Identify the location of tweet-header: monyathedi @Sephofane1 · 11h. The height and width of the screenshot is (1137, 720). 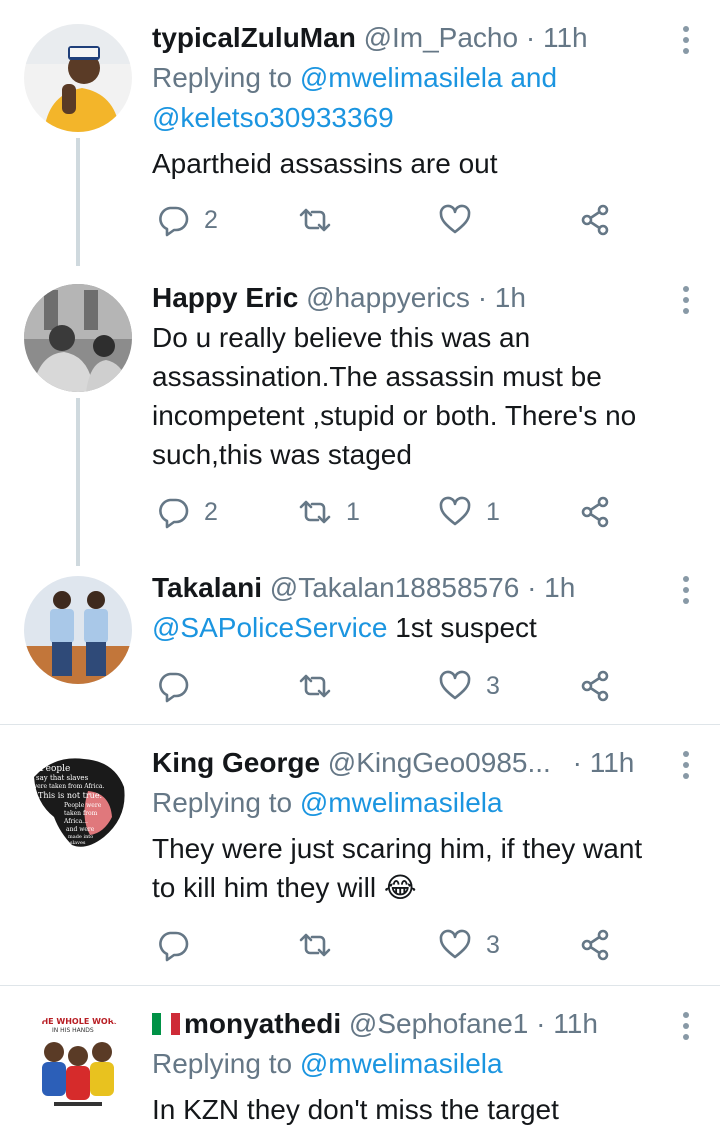
(408, 1024).